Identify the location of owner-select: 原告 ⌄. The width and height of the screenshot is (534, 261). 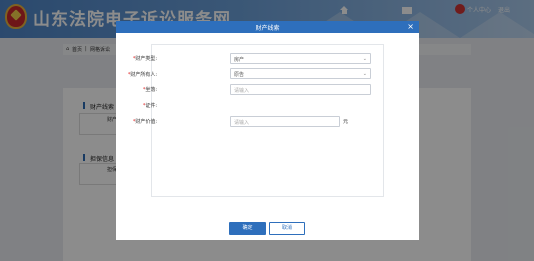
(300, 73).